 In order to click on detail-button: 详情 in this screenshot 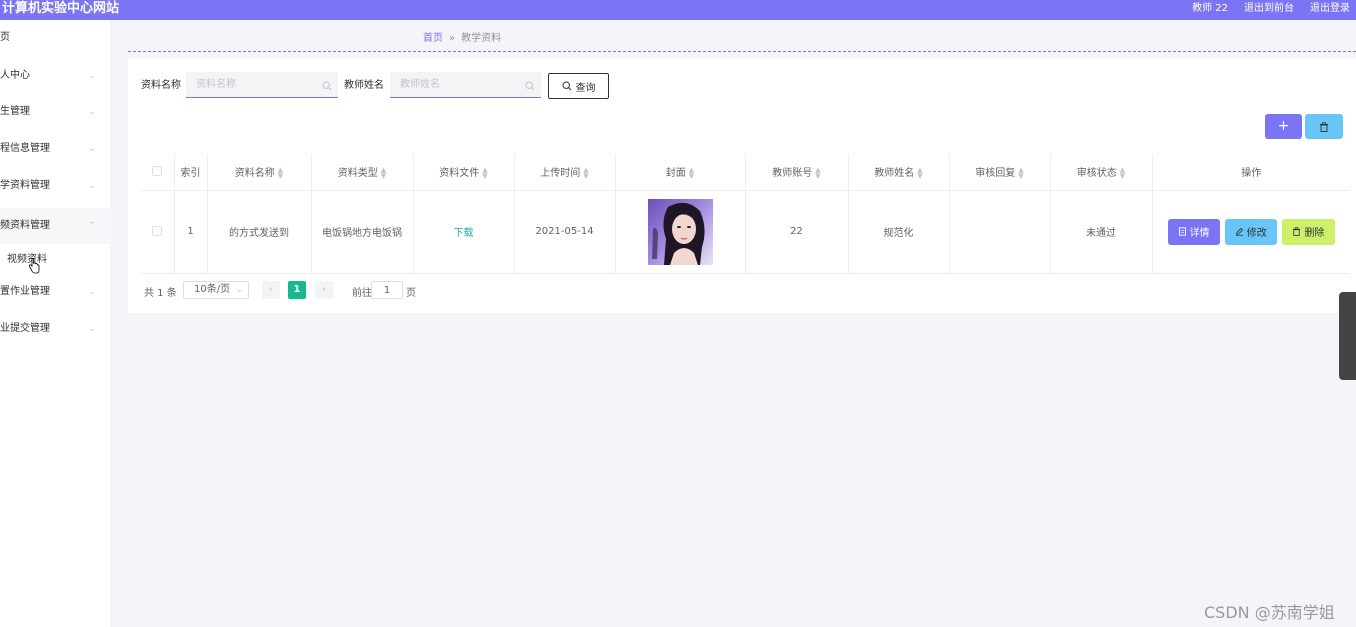, I will do `click(1193, 231)`.